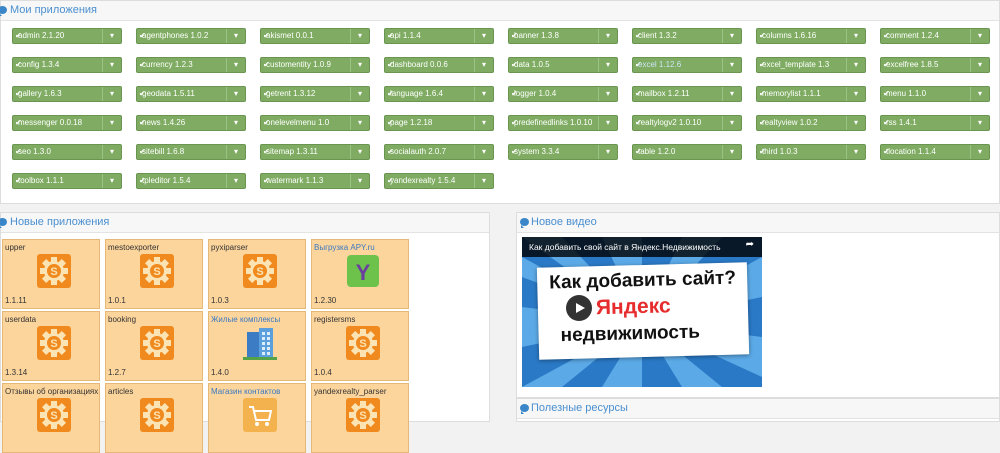 The width and height of the screenshot is (1000, 453). Describe the element at coordinates (935, 152) in the screenshot. I see `app-button: tlocation 1.1.4 ✔ ▾` at that location.